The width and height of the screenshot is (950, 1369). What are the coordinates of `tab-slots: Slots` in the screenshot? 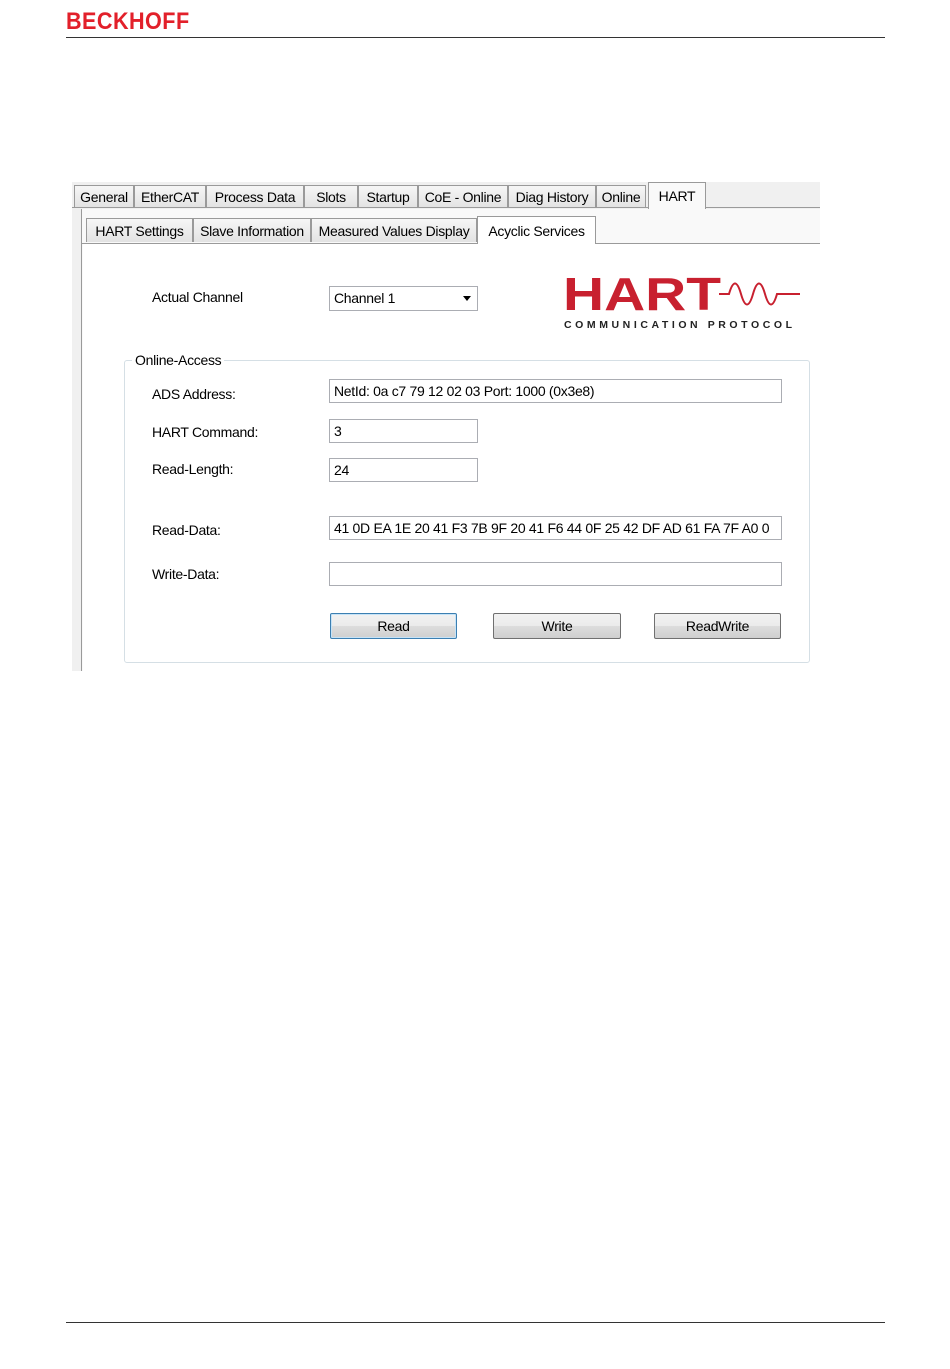 It's located at (331, 196).